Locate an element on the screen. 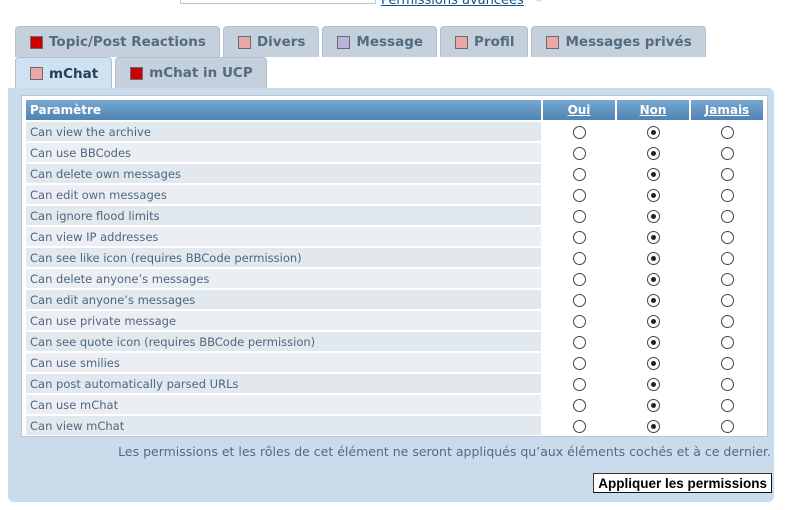 This screenshot has width=786, height=510. header-never: Jamais is located at coordinates (727, 110).